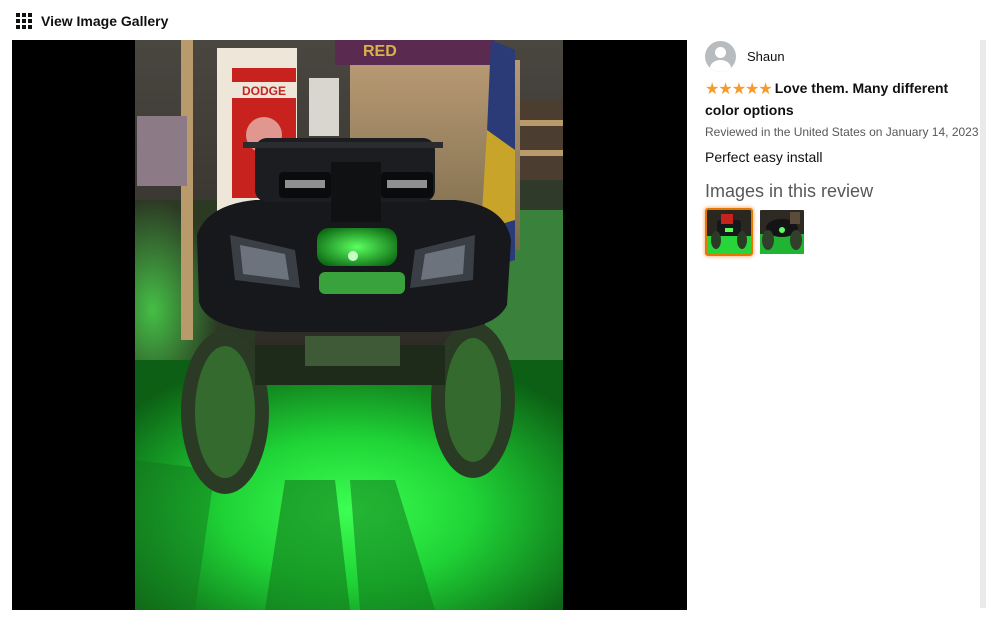 The width and height of the screenshot is (986, 628). I want to click on reviewer-profile: Shaun, so click(842, 56).